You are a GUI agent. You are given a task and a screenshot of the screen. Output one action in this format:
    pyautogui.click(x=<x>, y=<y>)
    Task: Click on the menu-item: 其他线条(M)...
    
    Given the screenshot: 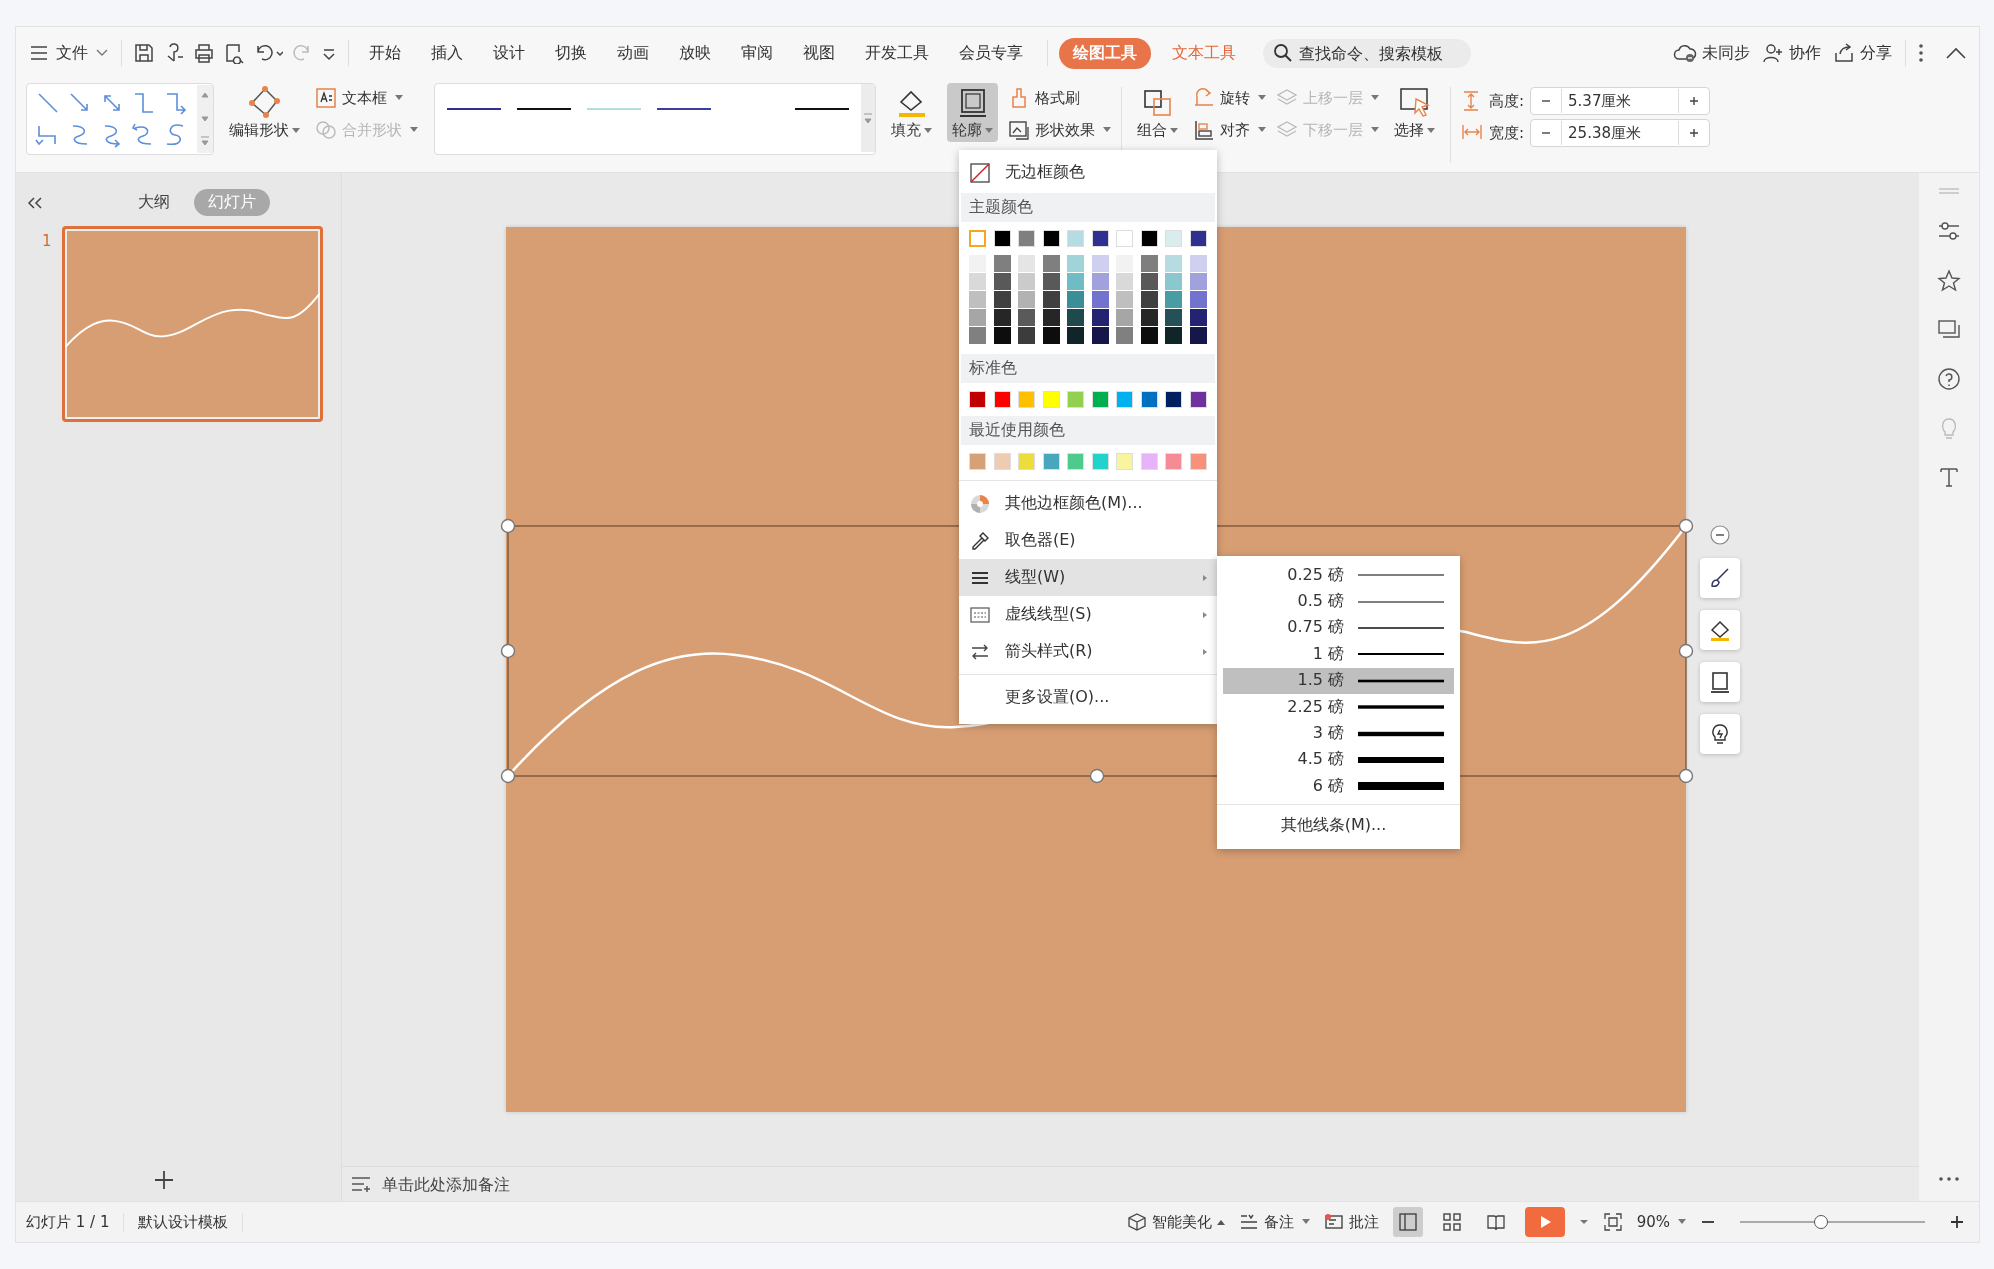 What is the action you would take?
    pyautogui.click(x=1338, y=825)
    